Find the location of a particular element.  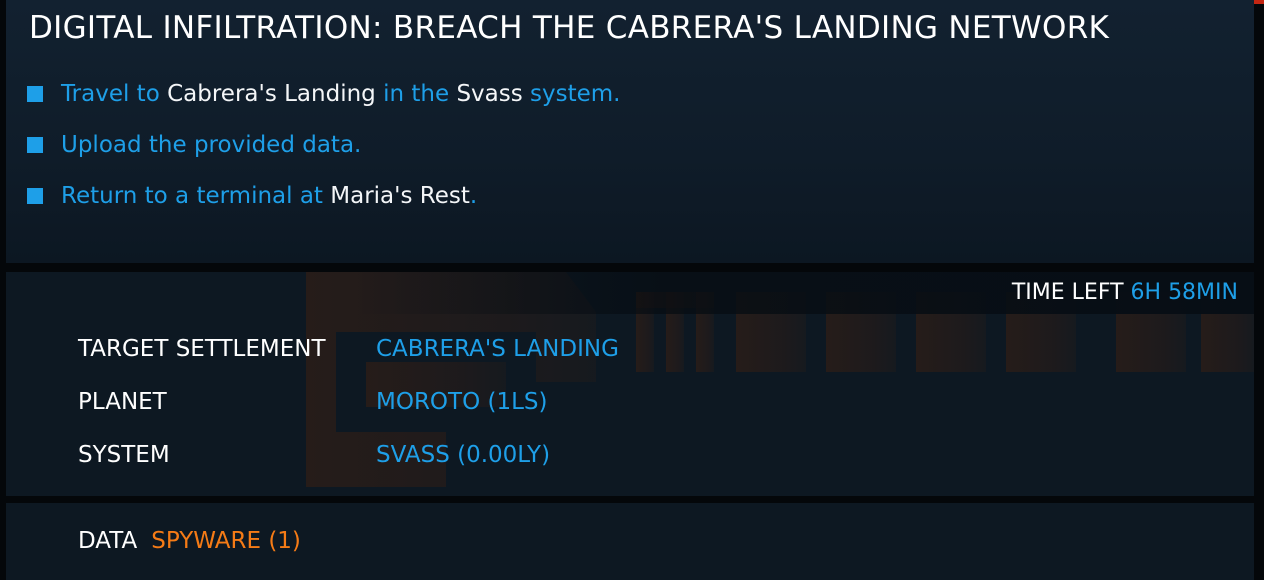

objective-text: Return to a terminal at is located at coordinates (192, 195).